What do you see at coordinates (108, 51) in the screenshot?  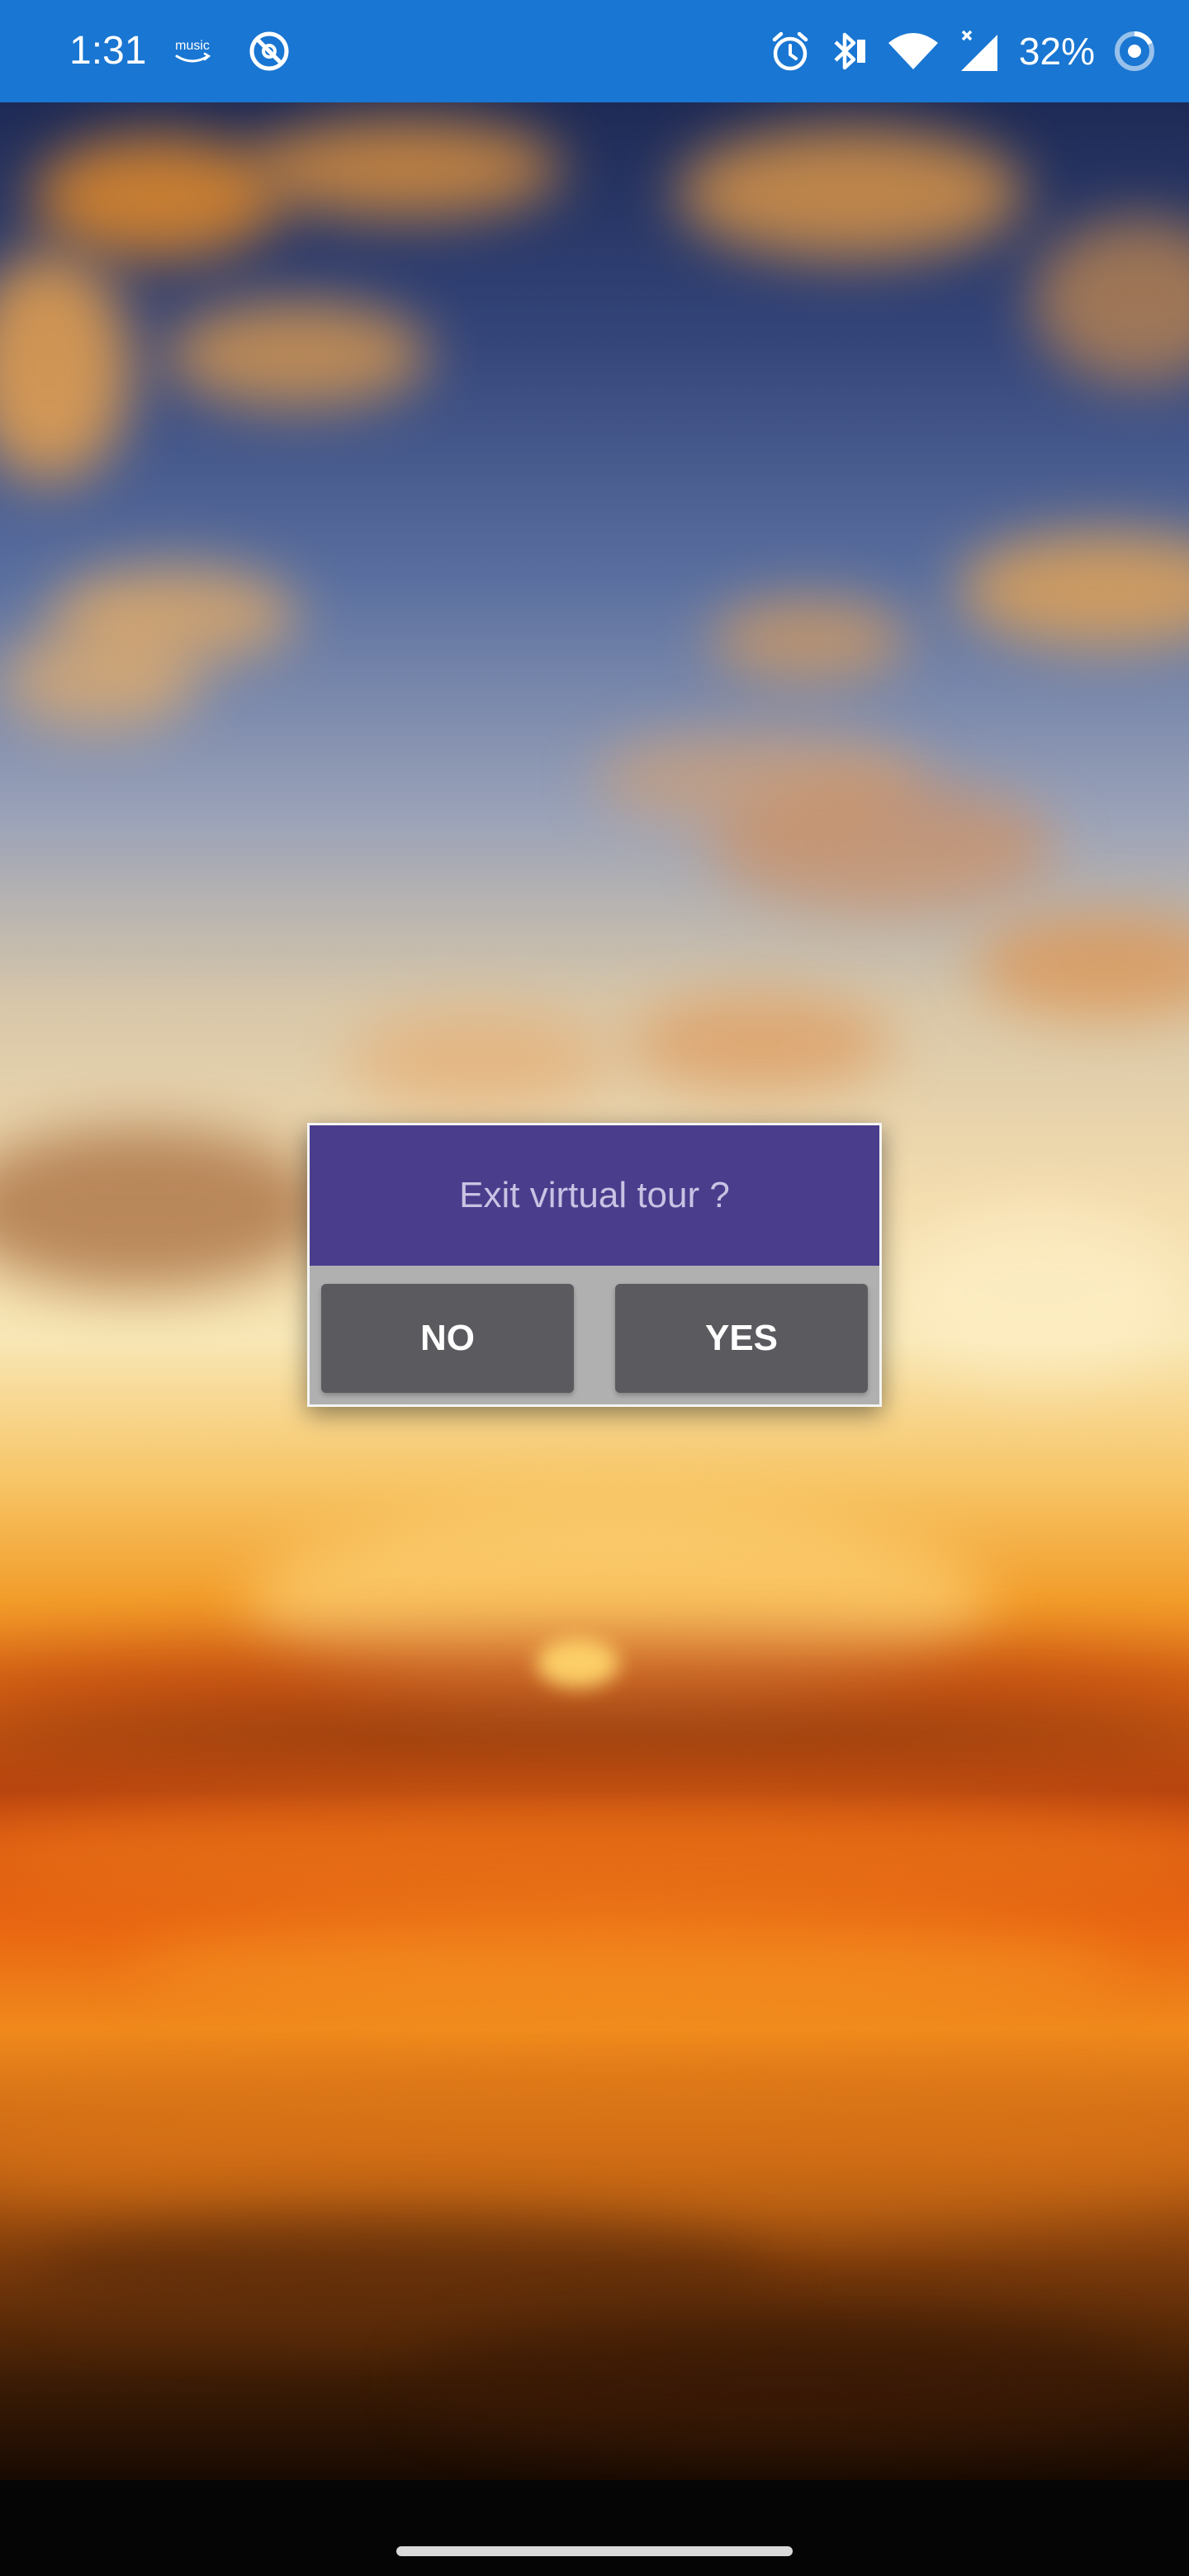 I see `status-time: 1:31` at bounding box center [108, 51].